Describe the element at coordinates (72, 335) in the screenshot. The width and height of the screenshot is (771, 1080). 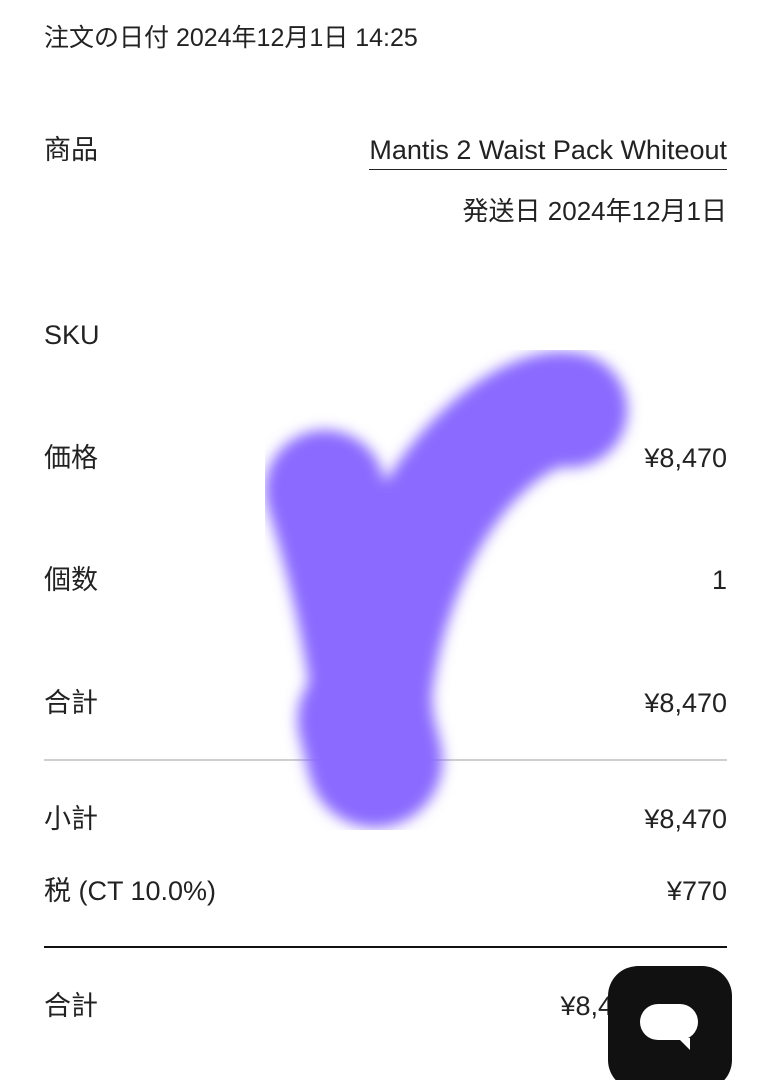
I see `sku-label: SKU` at that location.